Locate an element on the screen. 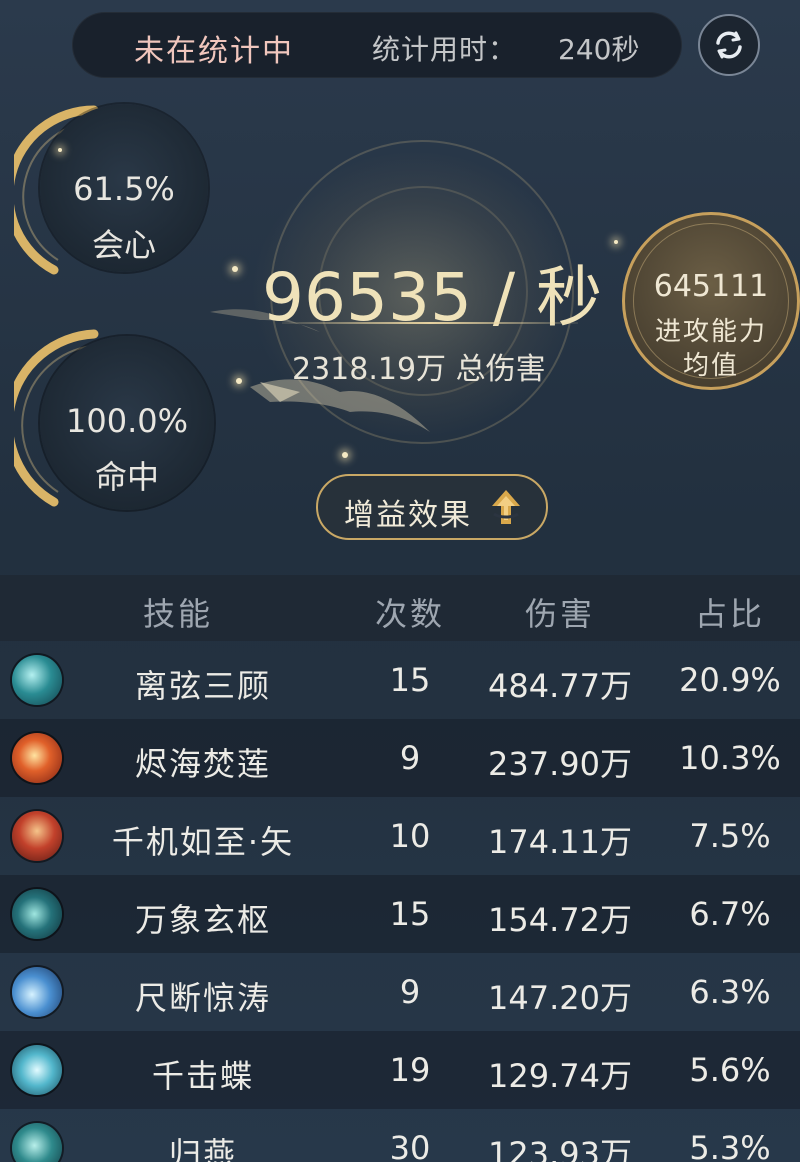 The image size is (800, 1162). table-row: 千击蝶 19 129.74万 5.6% is located at coordinates (400, 1070).